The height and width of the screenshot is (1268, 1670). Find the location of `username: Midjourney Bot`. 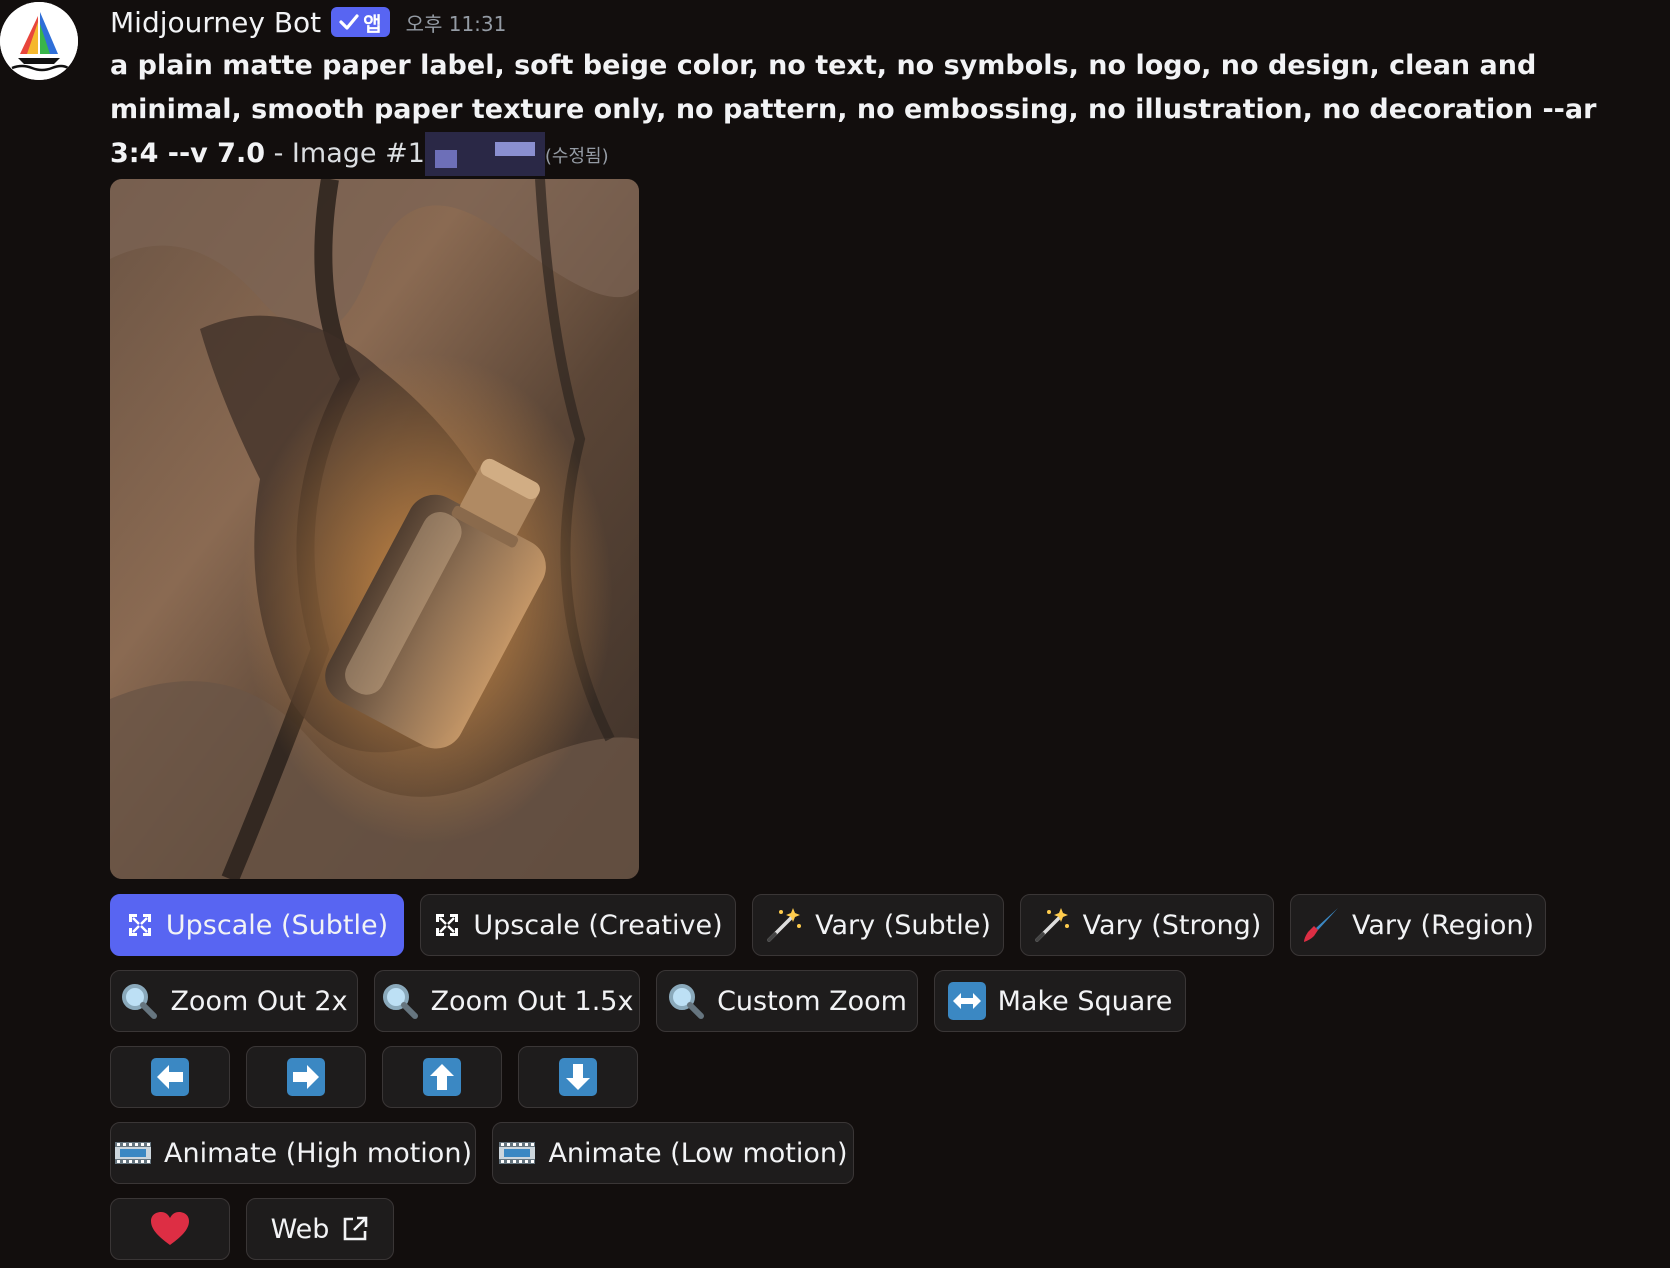

username: Midjourney Bot is located at coordinates (215, 22).